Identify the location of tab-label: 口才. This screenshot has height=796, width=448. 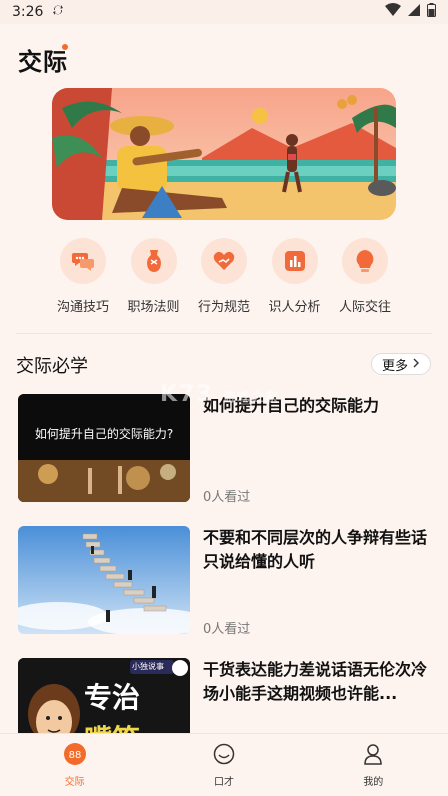
(223, 782).